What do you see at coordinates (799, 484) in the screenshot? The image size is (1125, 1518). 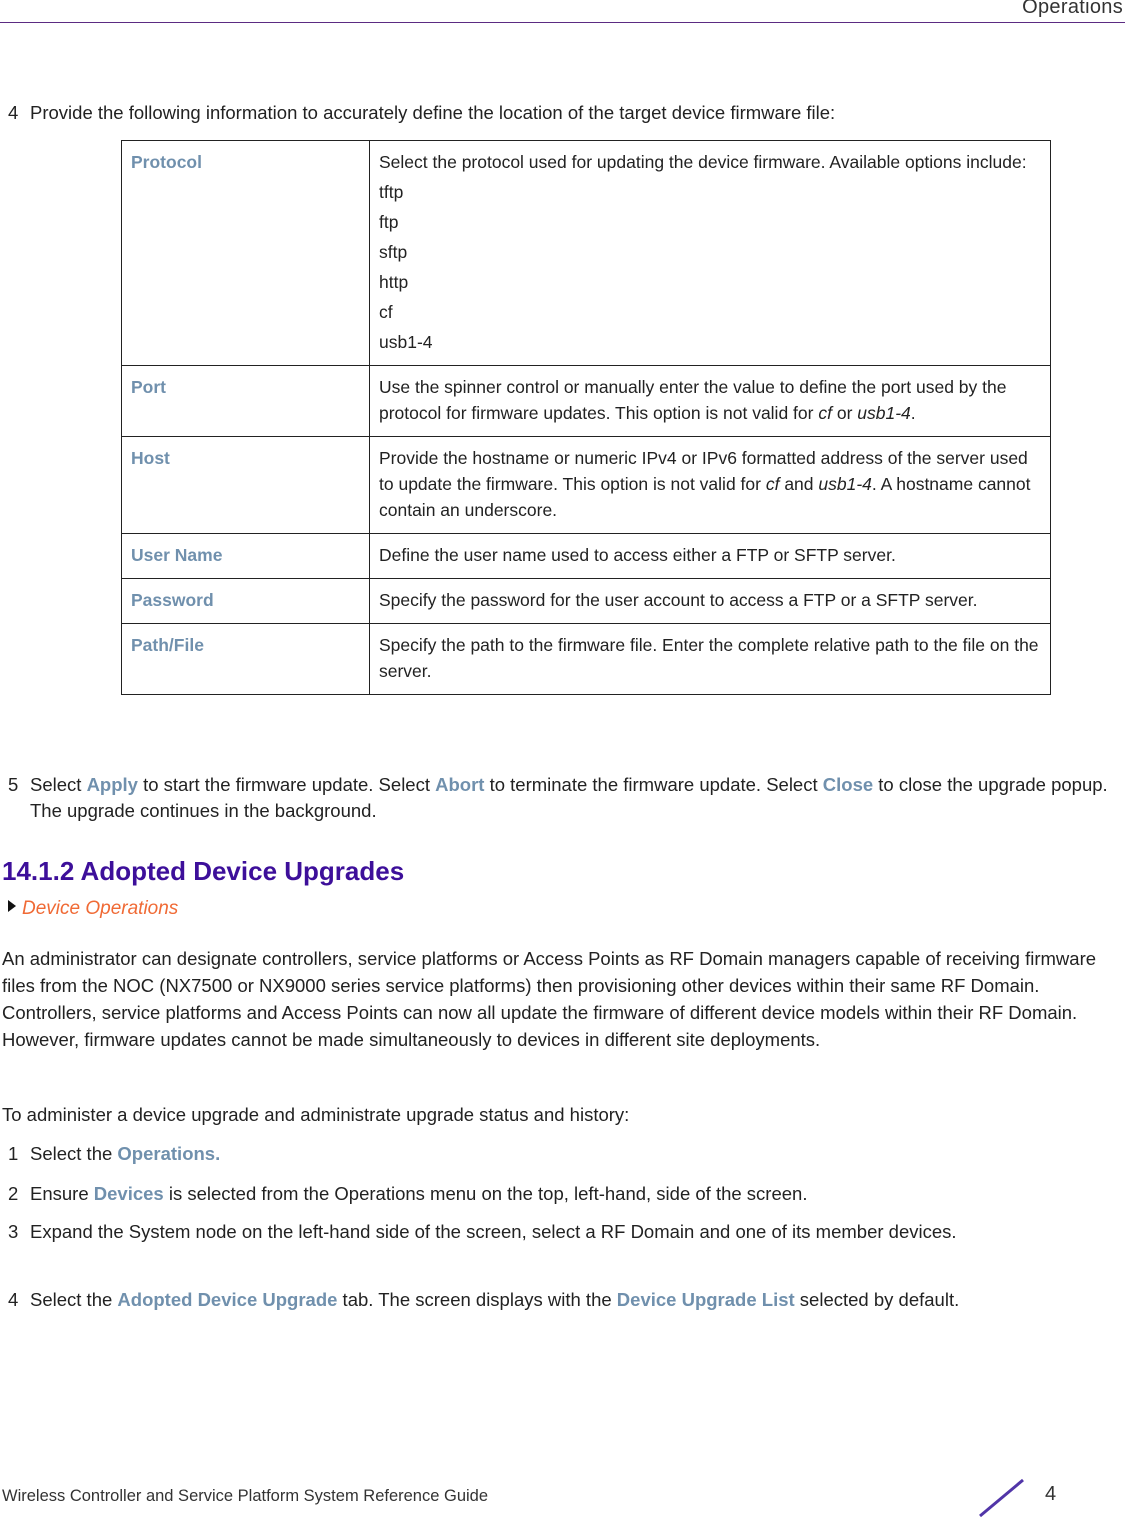 I see `desc-text: and` at bounding box center [799, 484].